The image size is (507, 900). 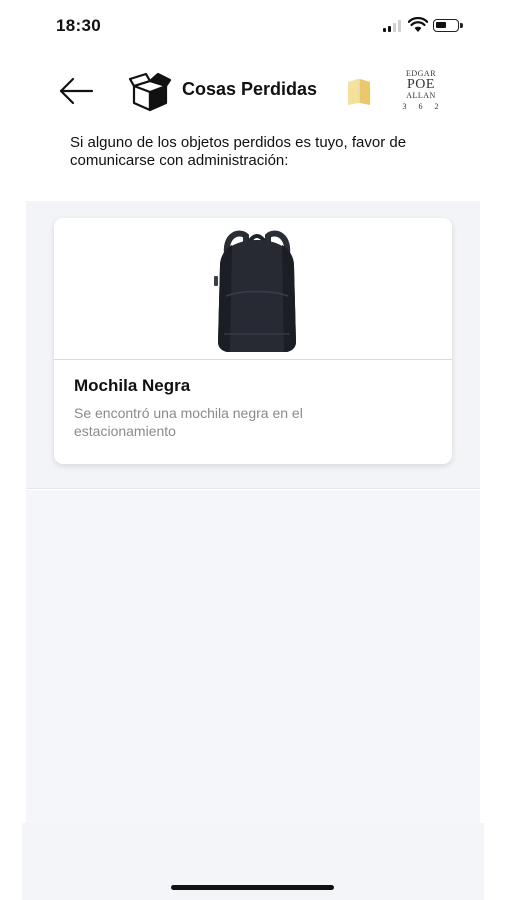 I want to click on signal-icon, so click(x=393, y=26).